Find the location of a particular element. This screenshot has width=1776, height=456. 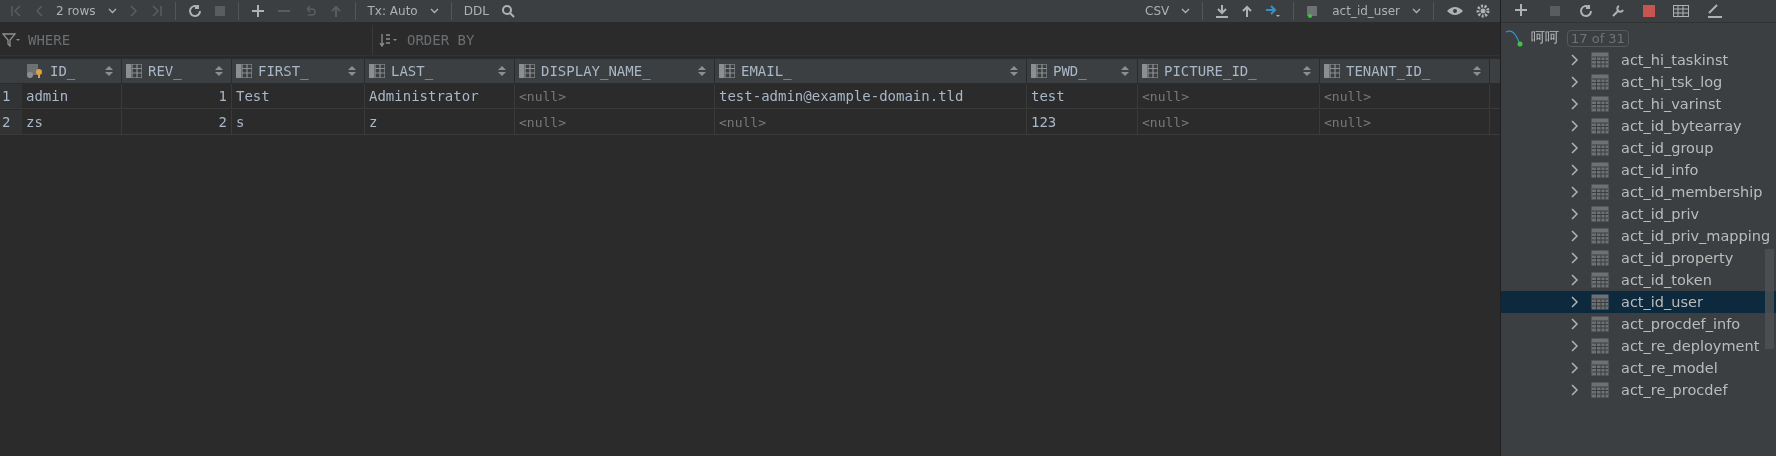

column-header: ID_ is located at coordinates (72, 71).